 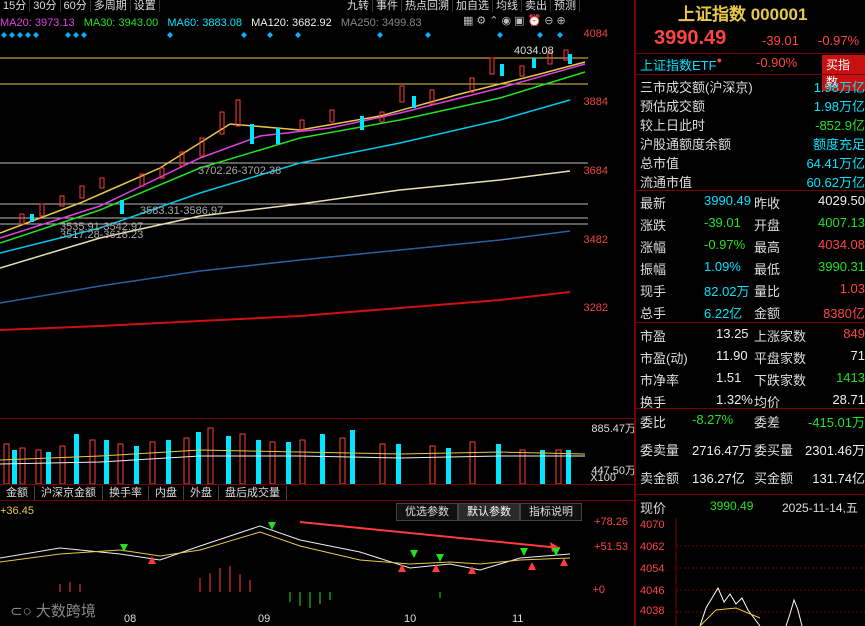 What do you see at coordinates (718, 478) in the screenshot?
I see `order-value: 136.27亿` at bounding box center [718, 478].